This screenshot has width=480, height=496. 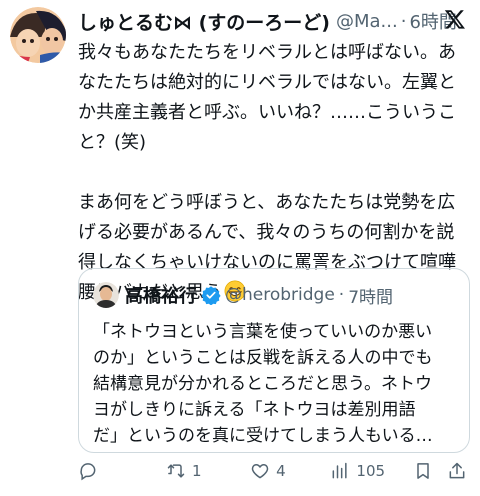 What do you see at coordinates (422, 471) in the screenshot?
I see `bookmark-icon` at bounding box center [422, 471].